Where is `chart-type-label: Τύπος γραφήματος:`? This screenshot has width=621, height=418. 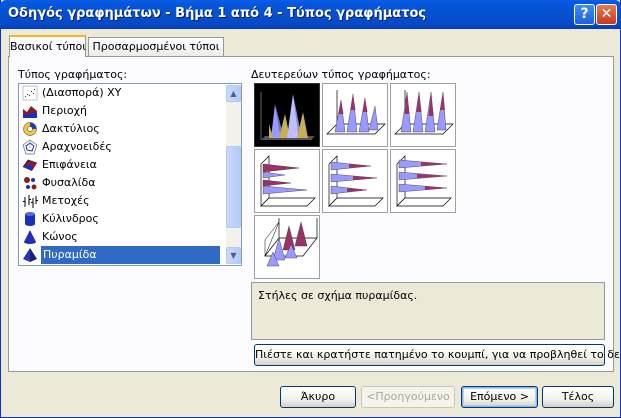
chart-type-label: Τύπος γραφήματος: is located at coordinates (73, 74).